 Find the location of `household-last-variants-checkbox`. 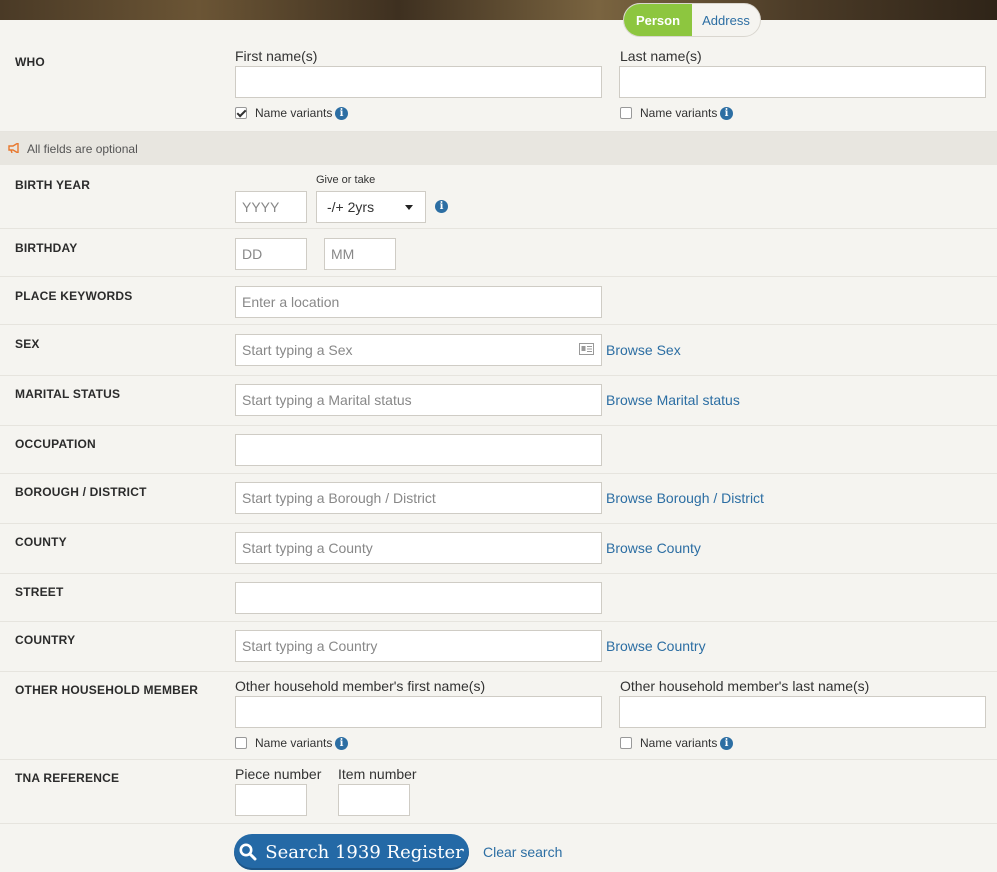

household-last-variants-checkbox is located at coordinates (626, 743).